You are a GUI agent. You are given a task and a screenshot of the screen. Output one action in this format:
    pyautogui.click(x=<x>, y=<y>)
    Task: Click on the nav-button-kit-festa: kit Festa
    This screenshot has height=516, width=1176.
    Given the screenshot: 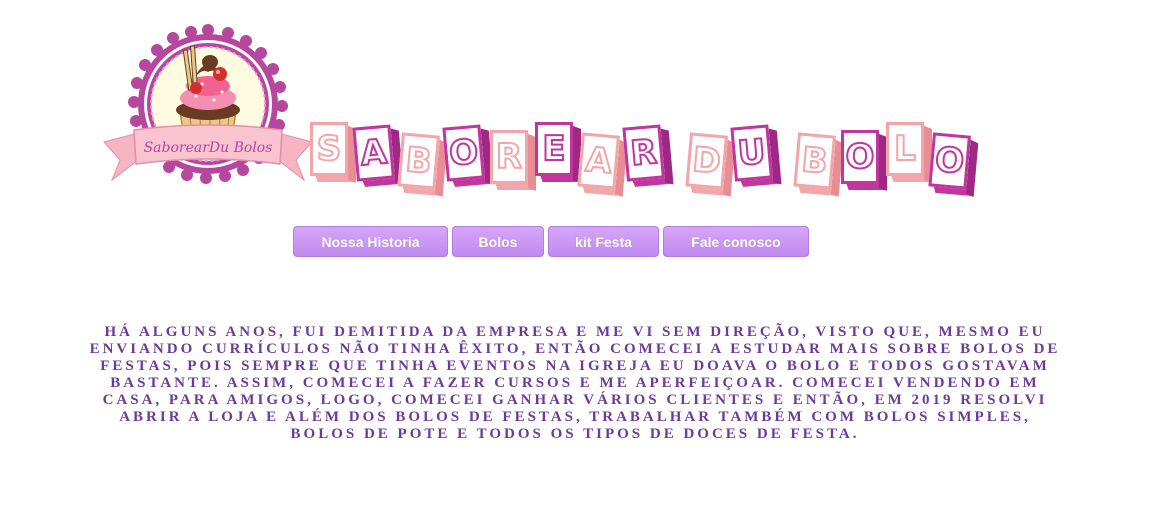 What is the action you would take?
    pyautogui.click(x=603, y=241)
    